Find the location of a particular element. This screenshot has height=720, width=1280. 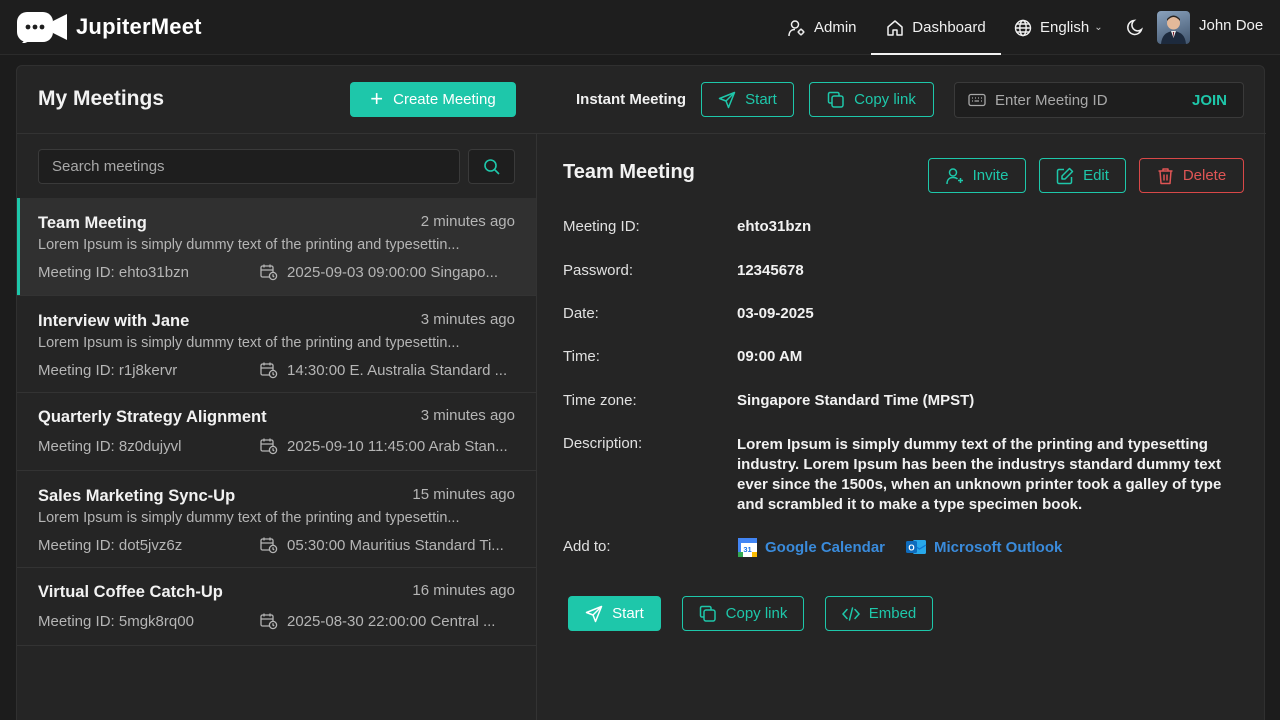

nav-admin: Admin is located at coordinates (822, 27).